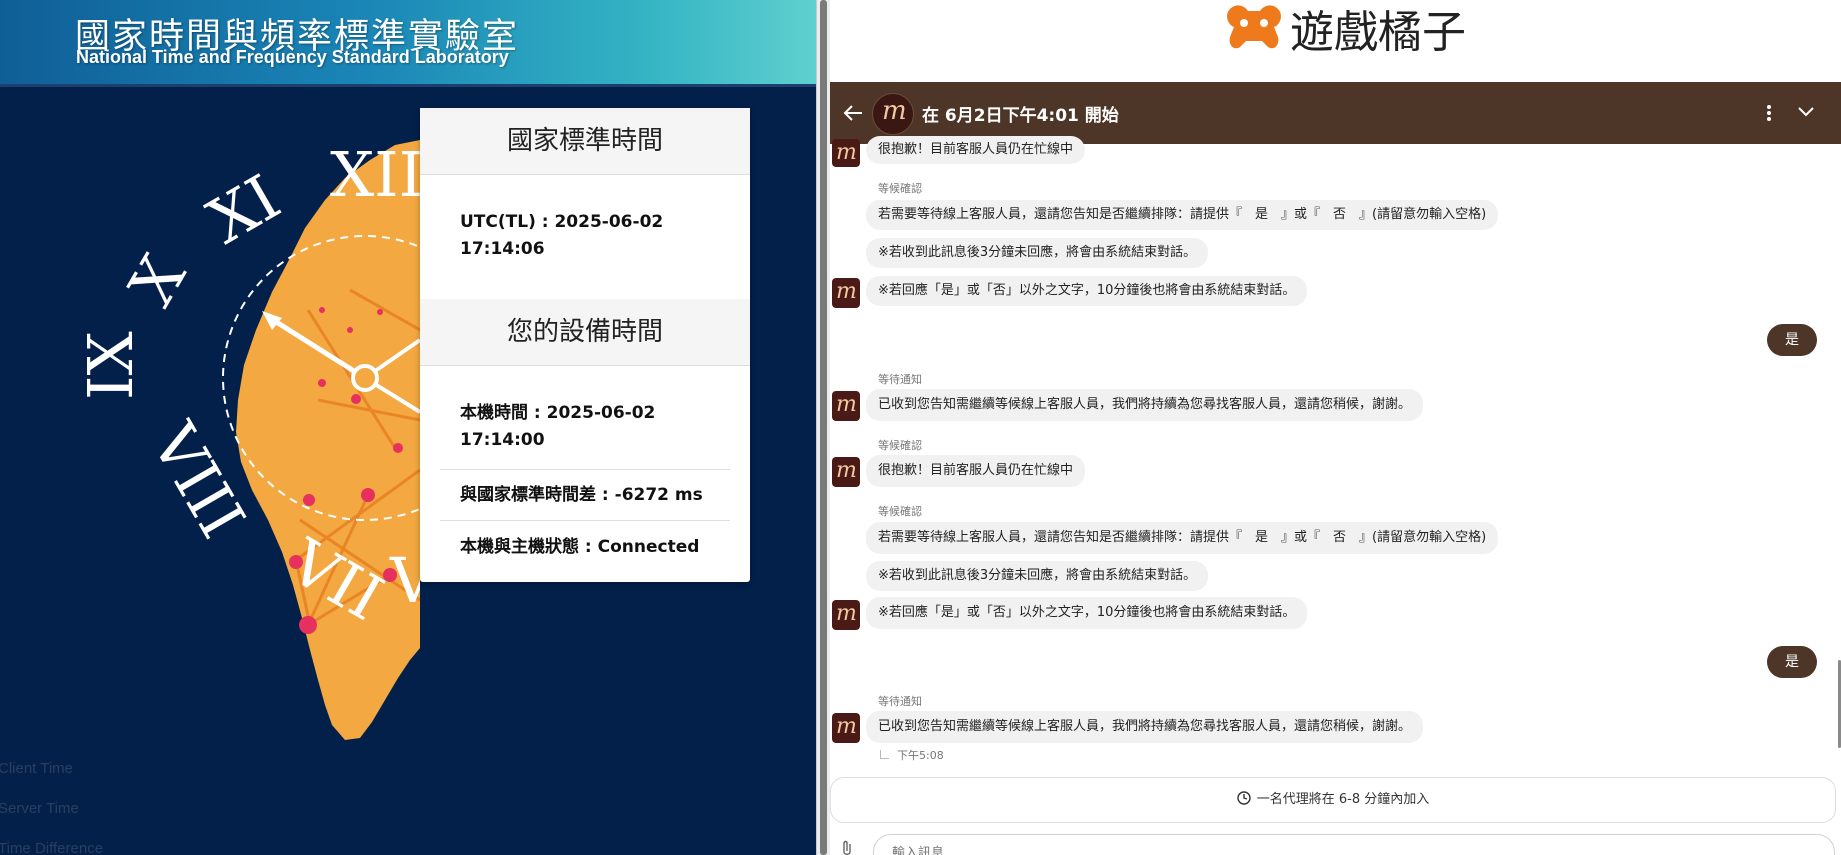  Describe the element at coordinates (1378, 32) in the screenshot. I see `gamania-logo-text: 遊戲橘子` at that location.